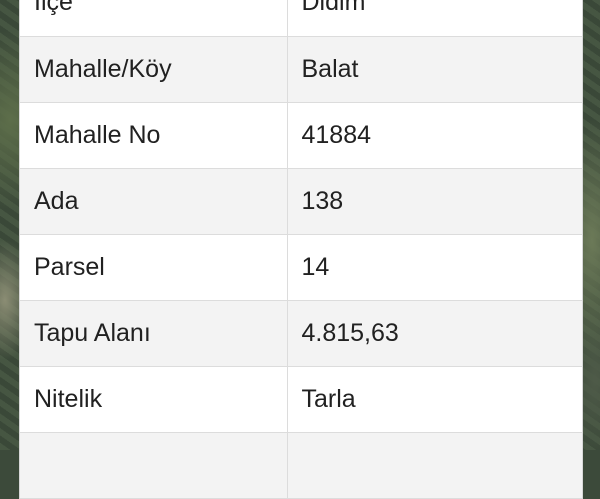  I want to click on table-row-mahalle-no: Mahalle No 41884, so click(301, 135).